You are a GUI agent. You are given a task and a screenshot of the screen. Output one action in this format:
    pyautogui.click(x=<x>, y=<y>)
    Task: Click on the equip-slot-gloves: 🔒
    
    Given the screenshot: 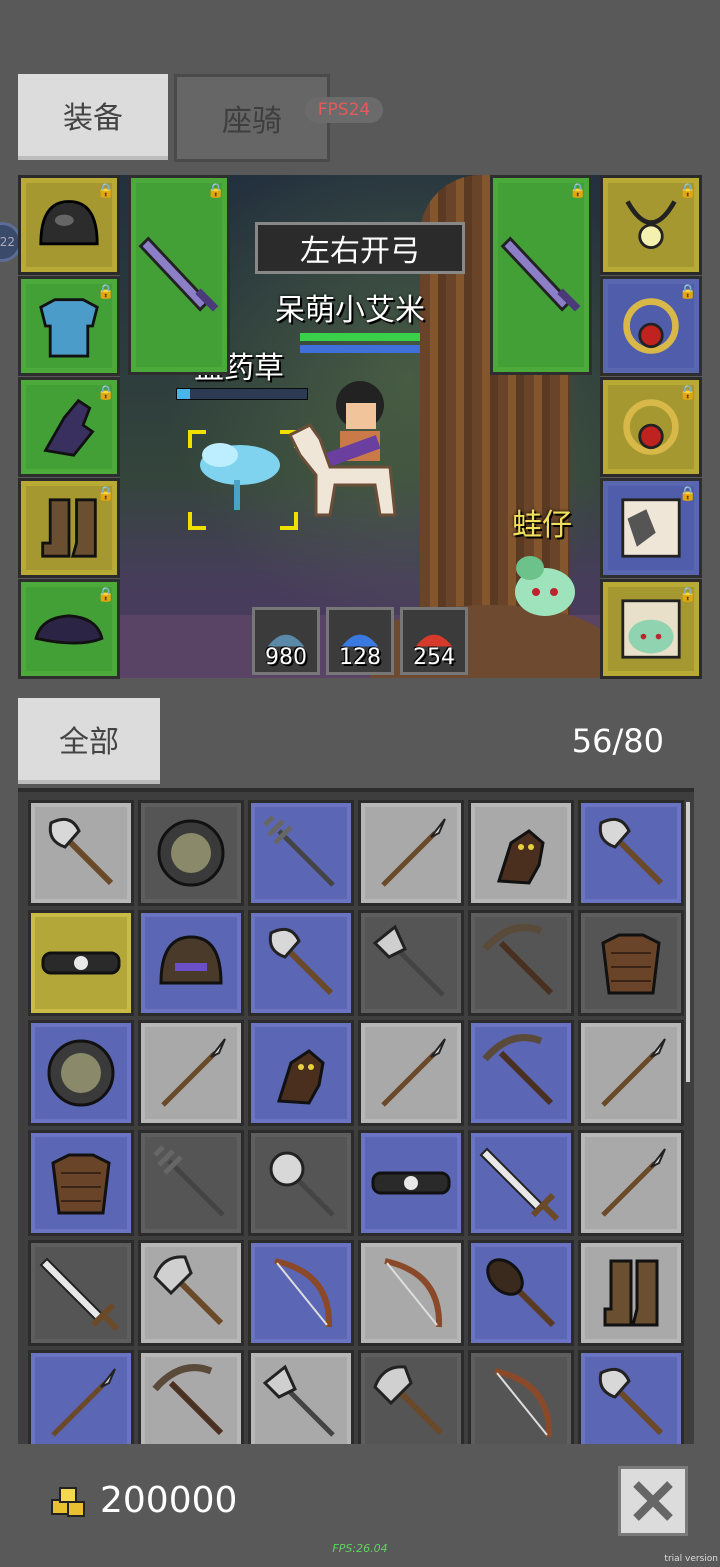 What is the action you would take?
    pyautogui.click(x=69, y=427)
    